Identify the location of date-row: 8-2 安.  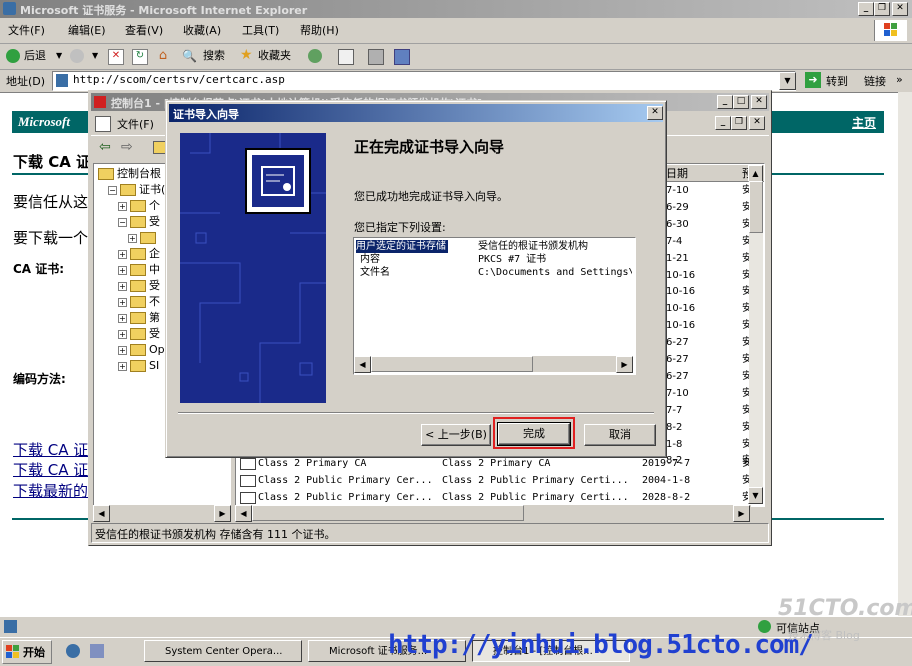
(714, 427).